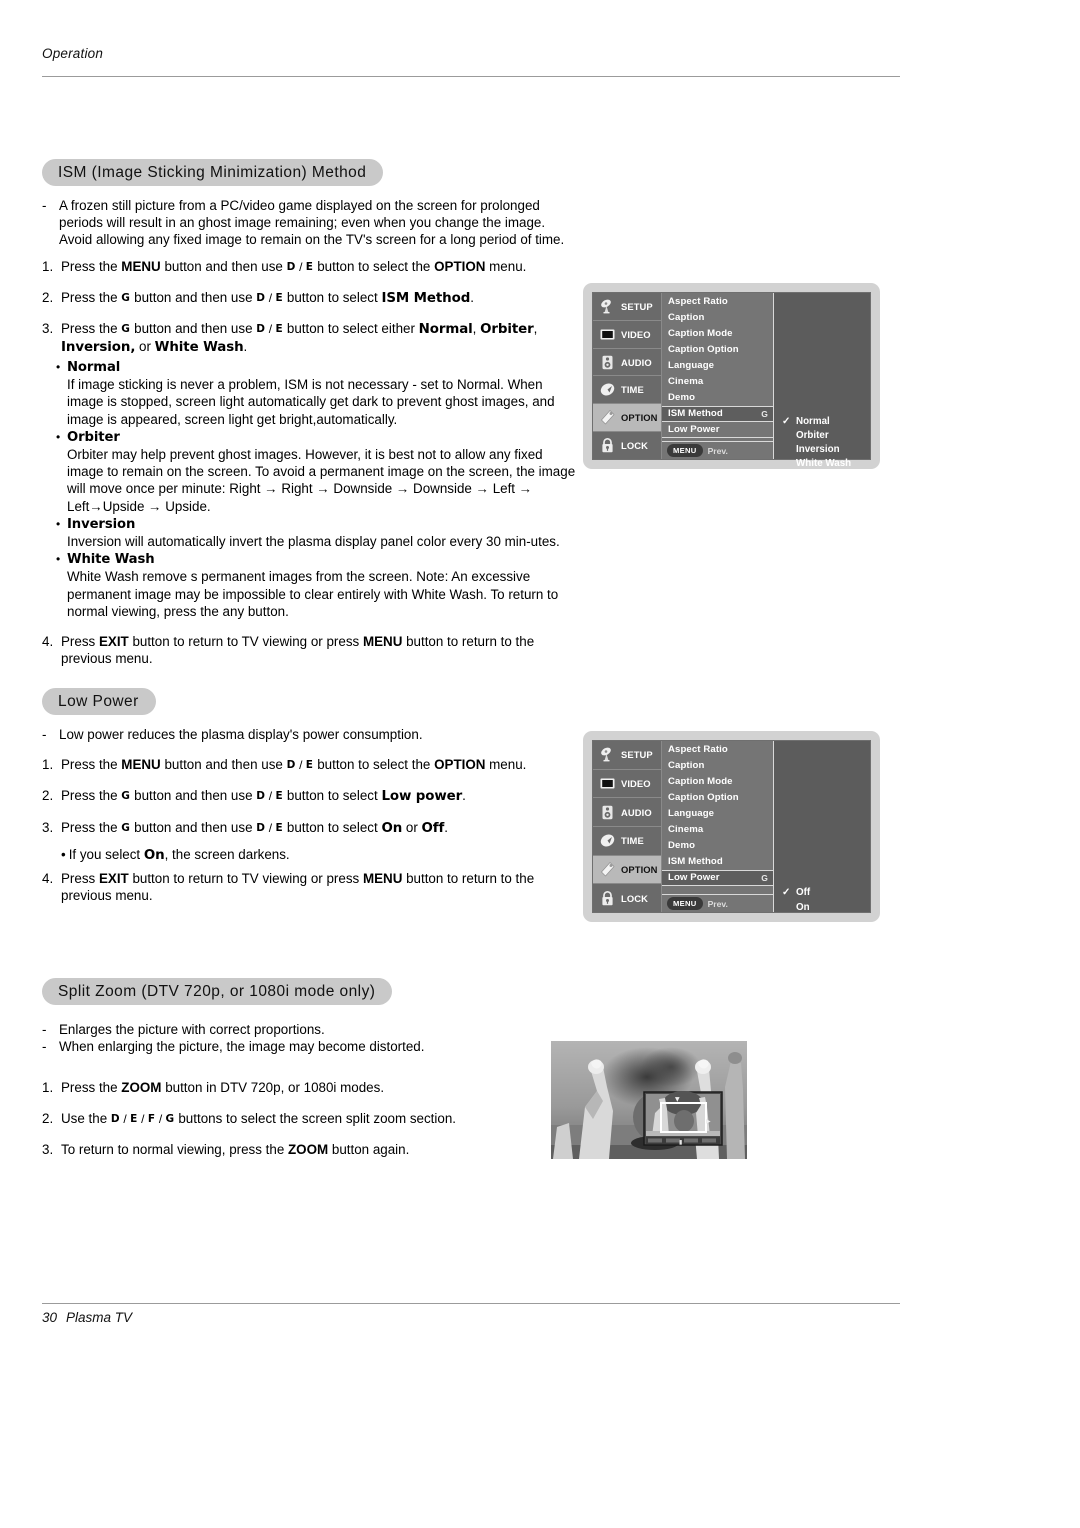 Image resolution: width=1080 pixels, height=1528 pixels. I want to click on clock-icon, so click(607, 840).